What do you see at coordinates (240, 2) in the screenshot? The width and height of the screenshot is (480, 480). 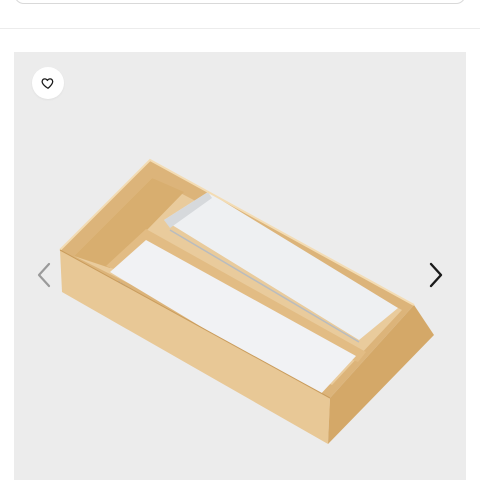 I see `search-bar` at bounding box center [240, 2].